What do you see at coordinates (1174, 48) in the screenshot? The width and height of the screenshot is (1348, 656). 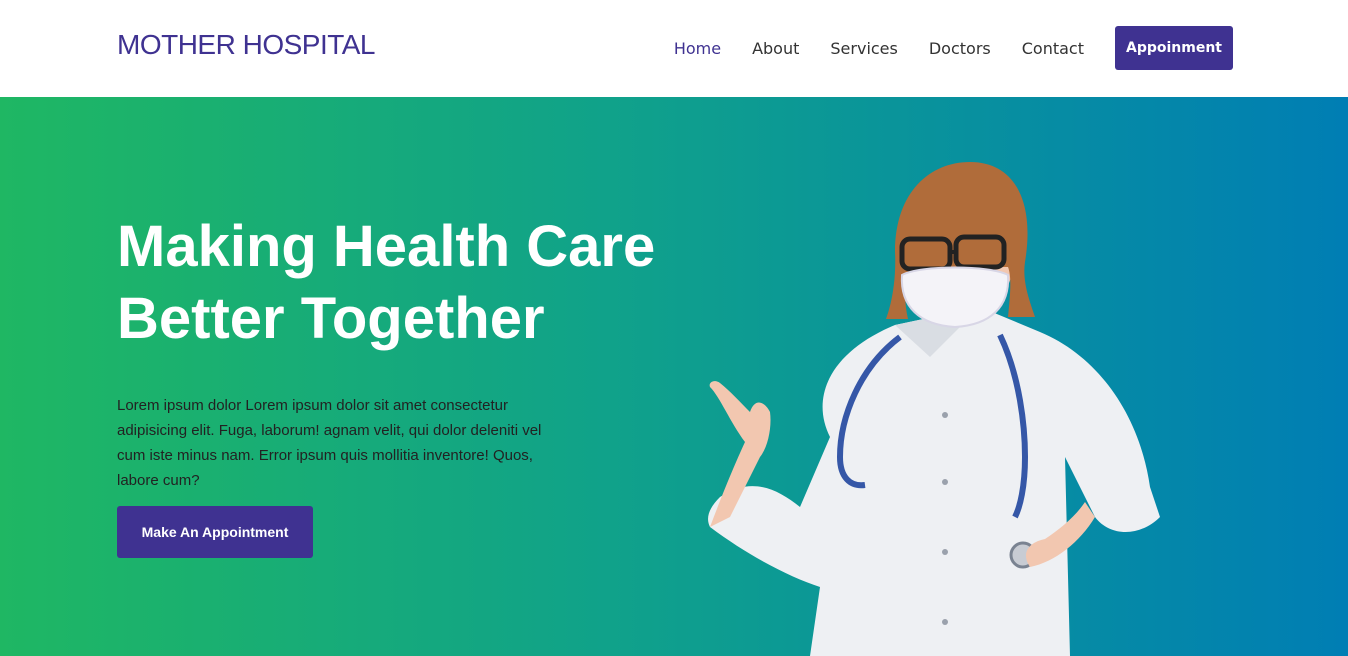 I see `appointment-nav-button: Appoinment` at bounding box center [1174, 48].